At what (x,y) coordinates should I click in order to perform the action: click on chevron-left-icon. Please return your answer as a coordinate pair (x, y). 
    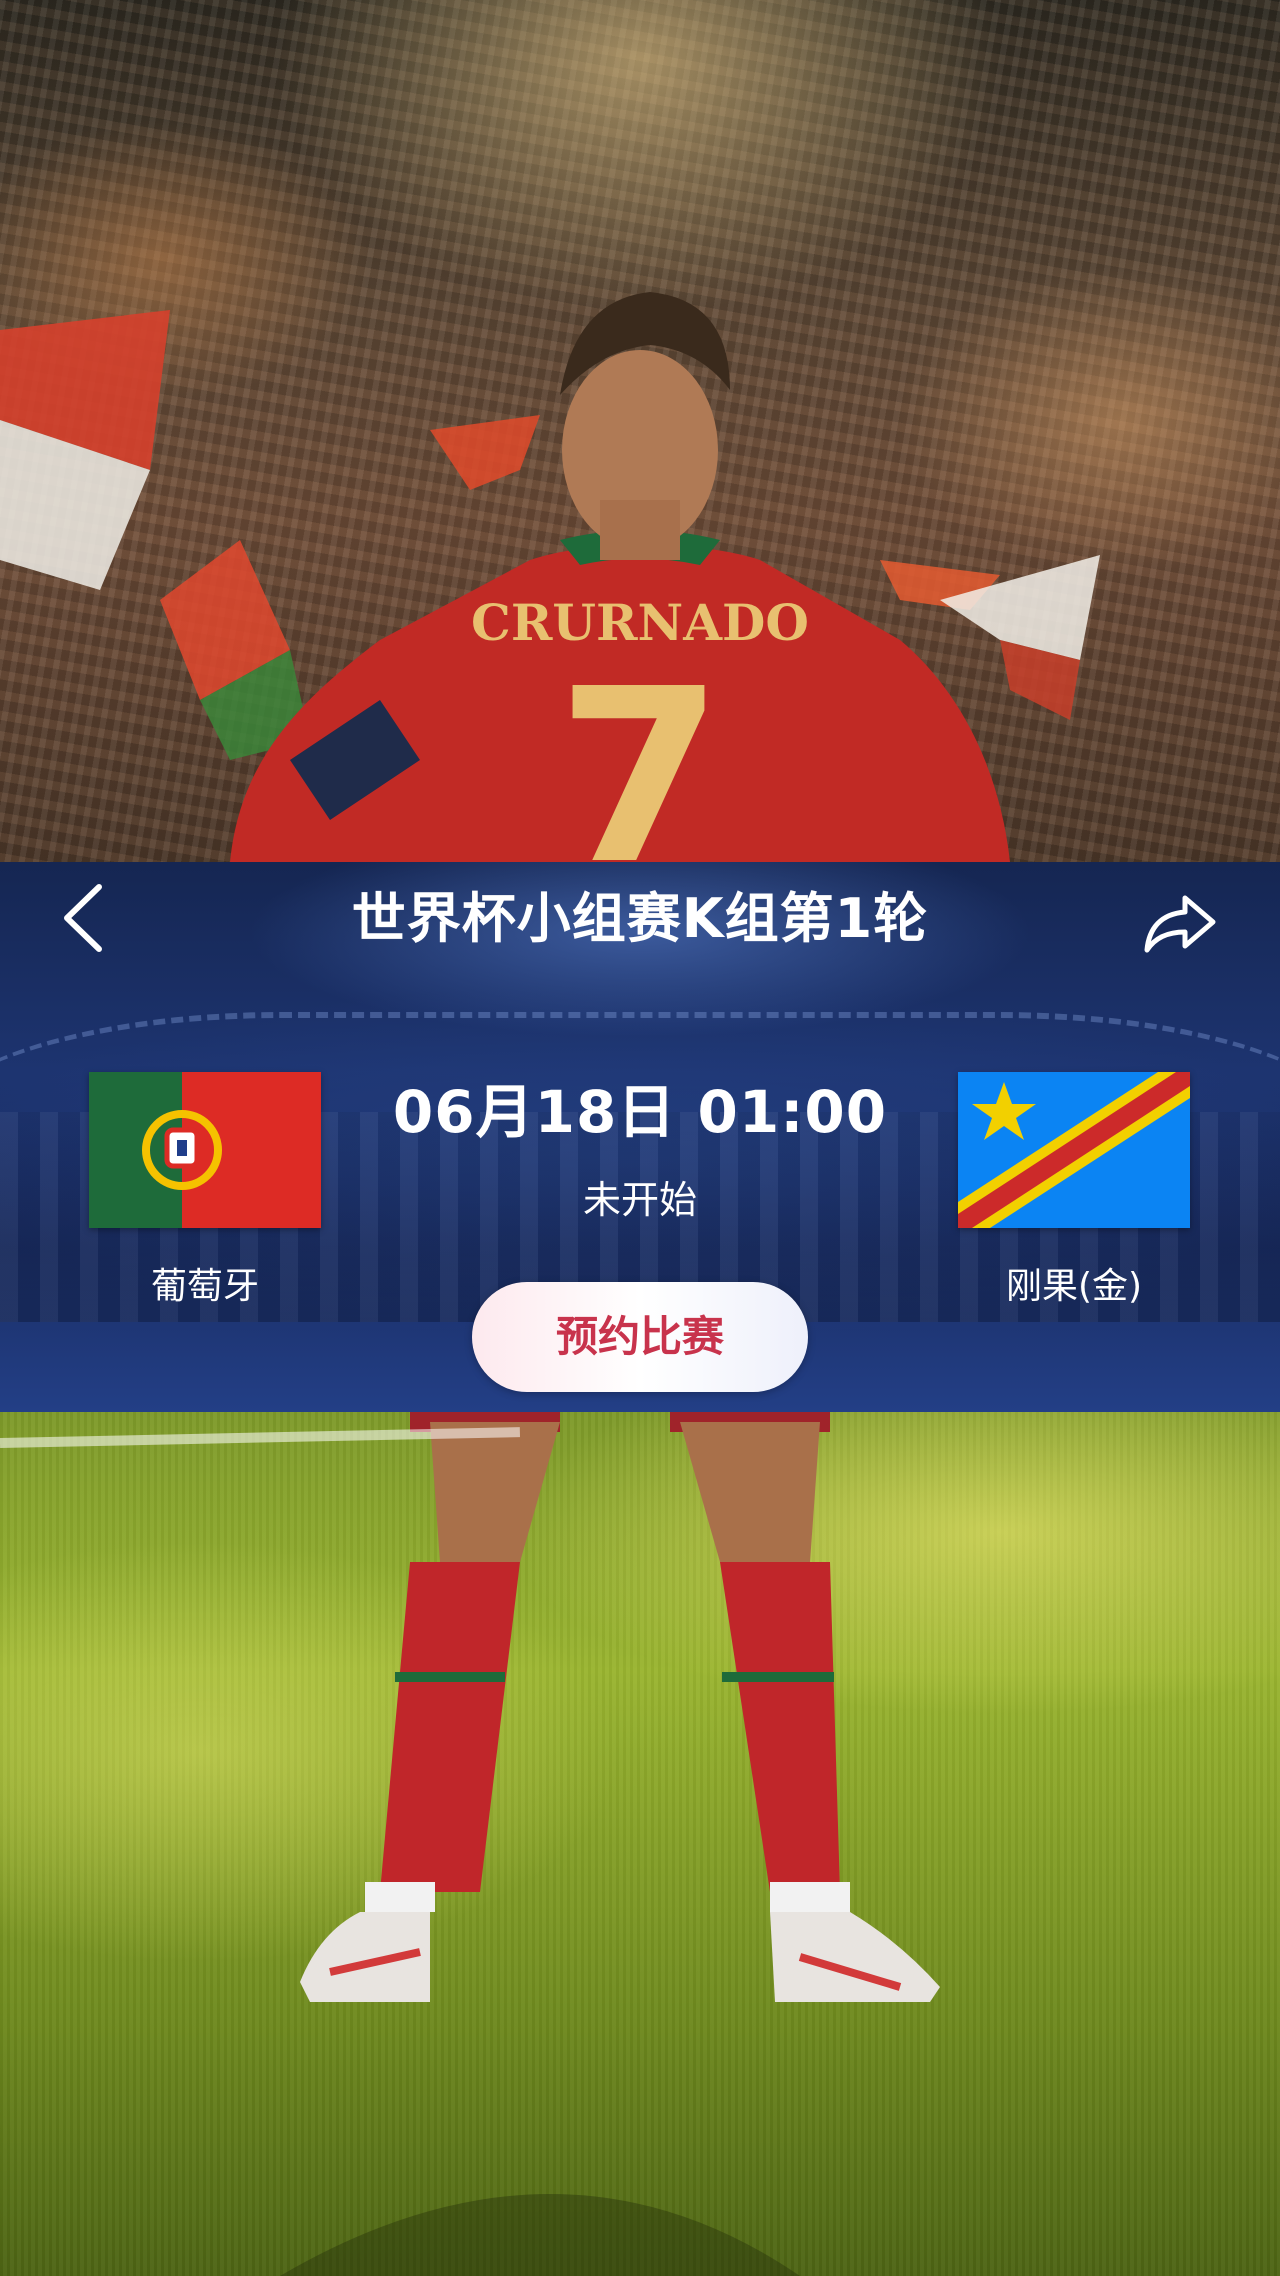
    Looking at the image, I should click on (83, 918).